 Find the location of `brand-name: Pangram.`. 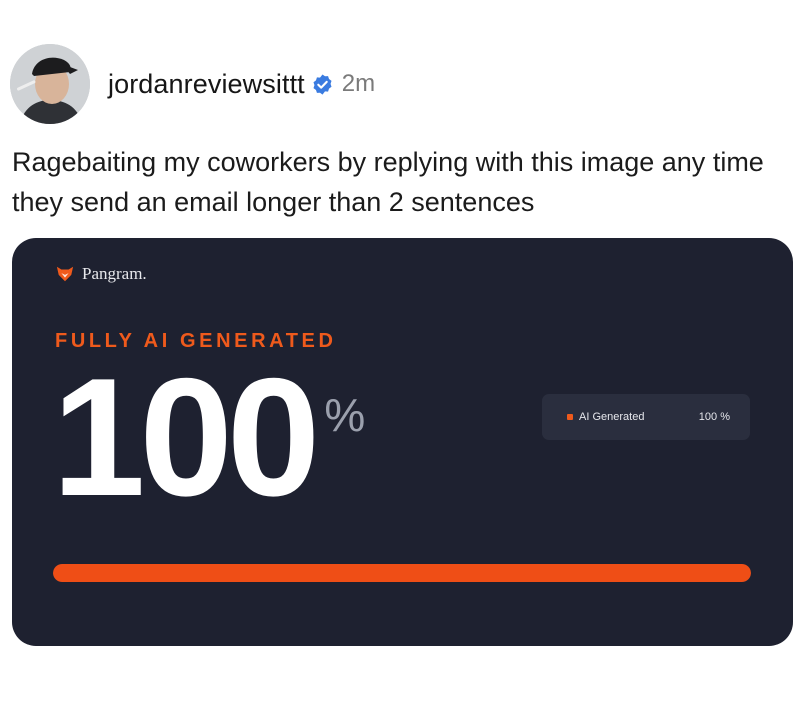

brand-name: Pangram. is located at coordinates (114, 273).